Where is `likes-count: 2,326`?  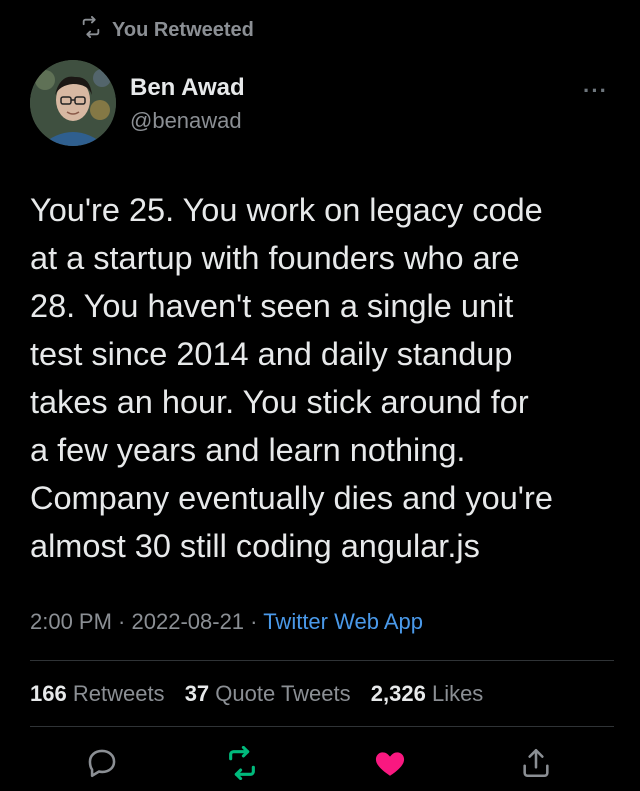
likes-count: 2,326 is located at coordinates (398, 693).